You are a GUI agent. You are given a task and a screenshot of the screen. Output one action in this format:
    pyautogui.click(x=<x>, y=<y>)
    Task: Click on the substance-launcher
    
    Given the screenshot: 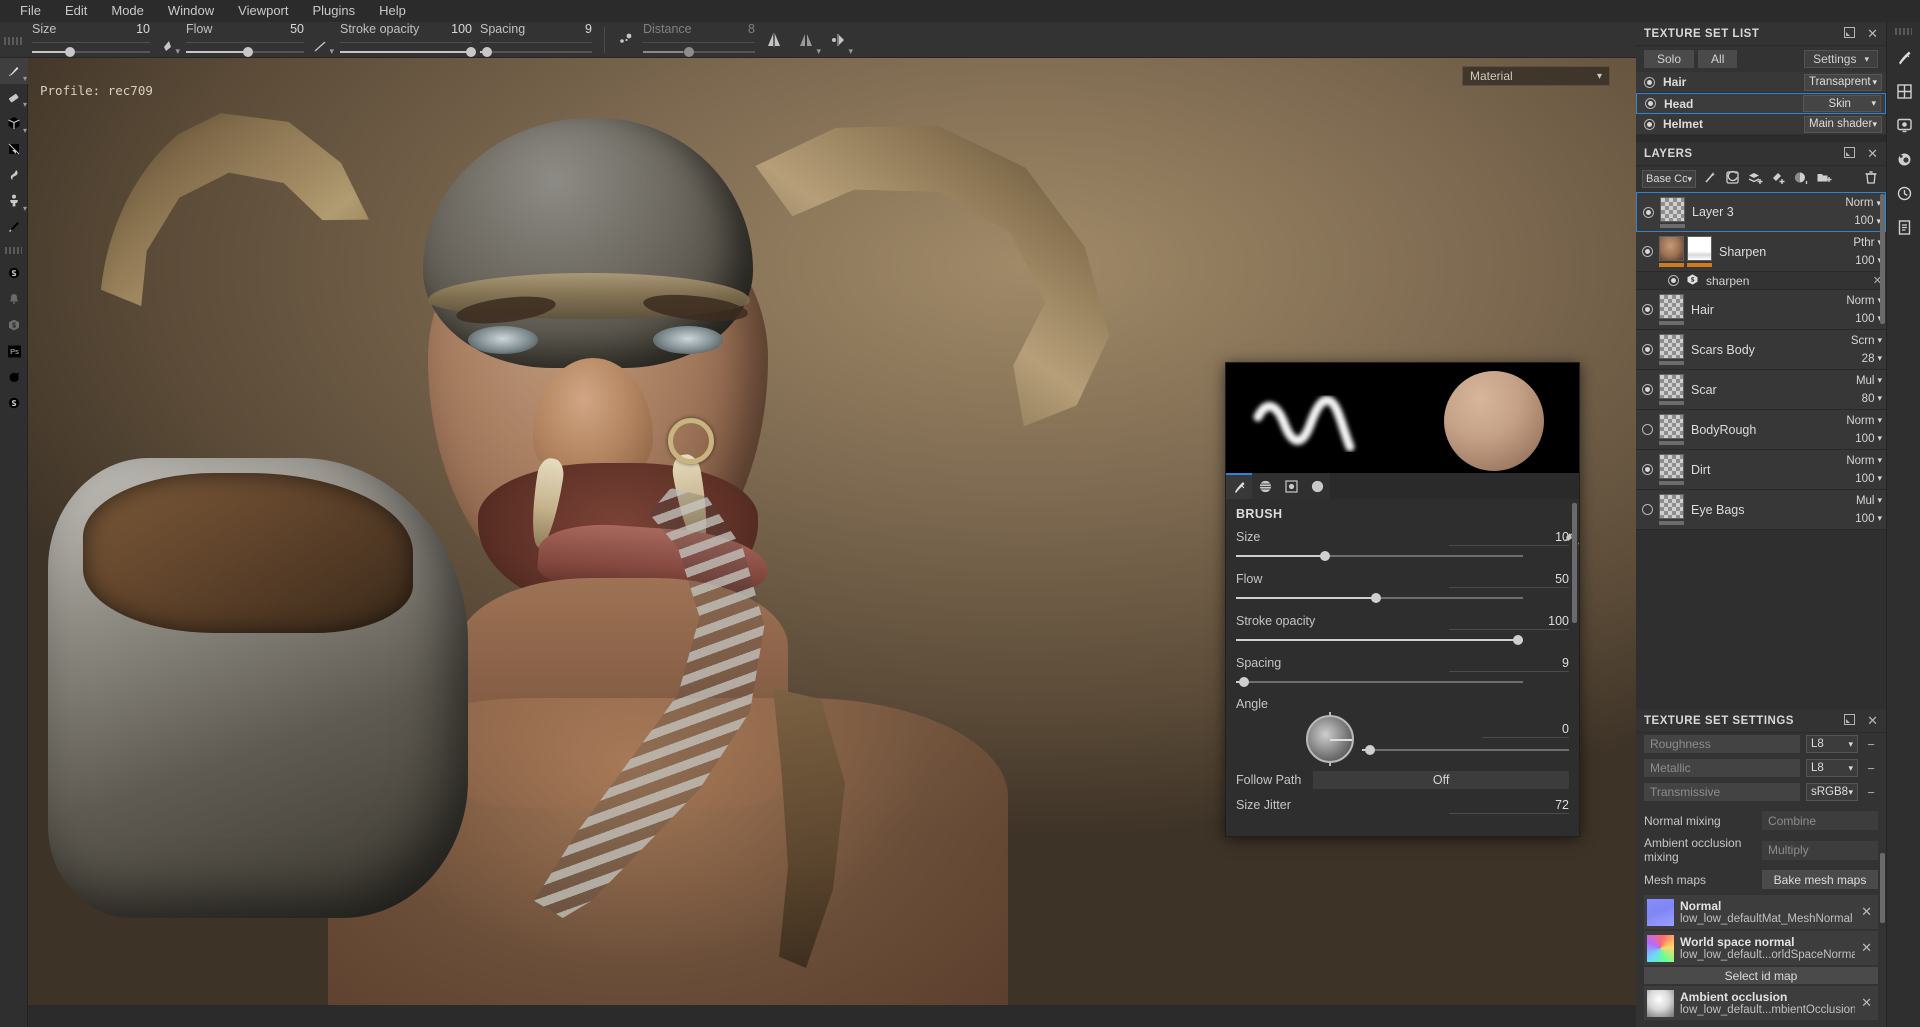 What is the action you would take?
    pyautogui.click(x=14, y=403)
    